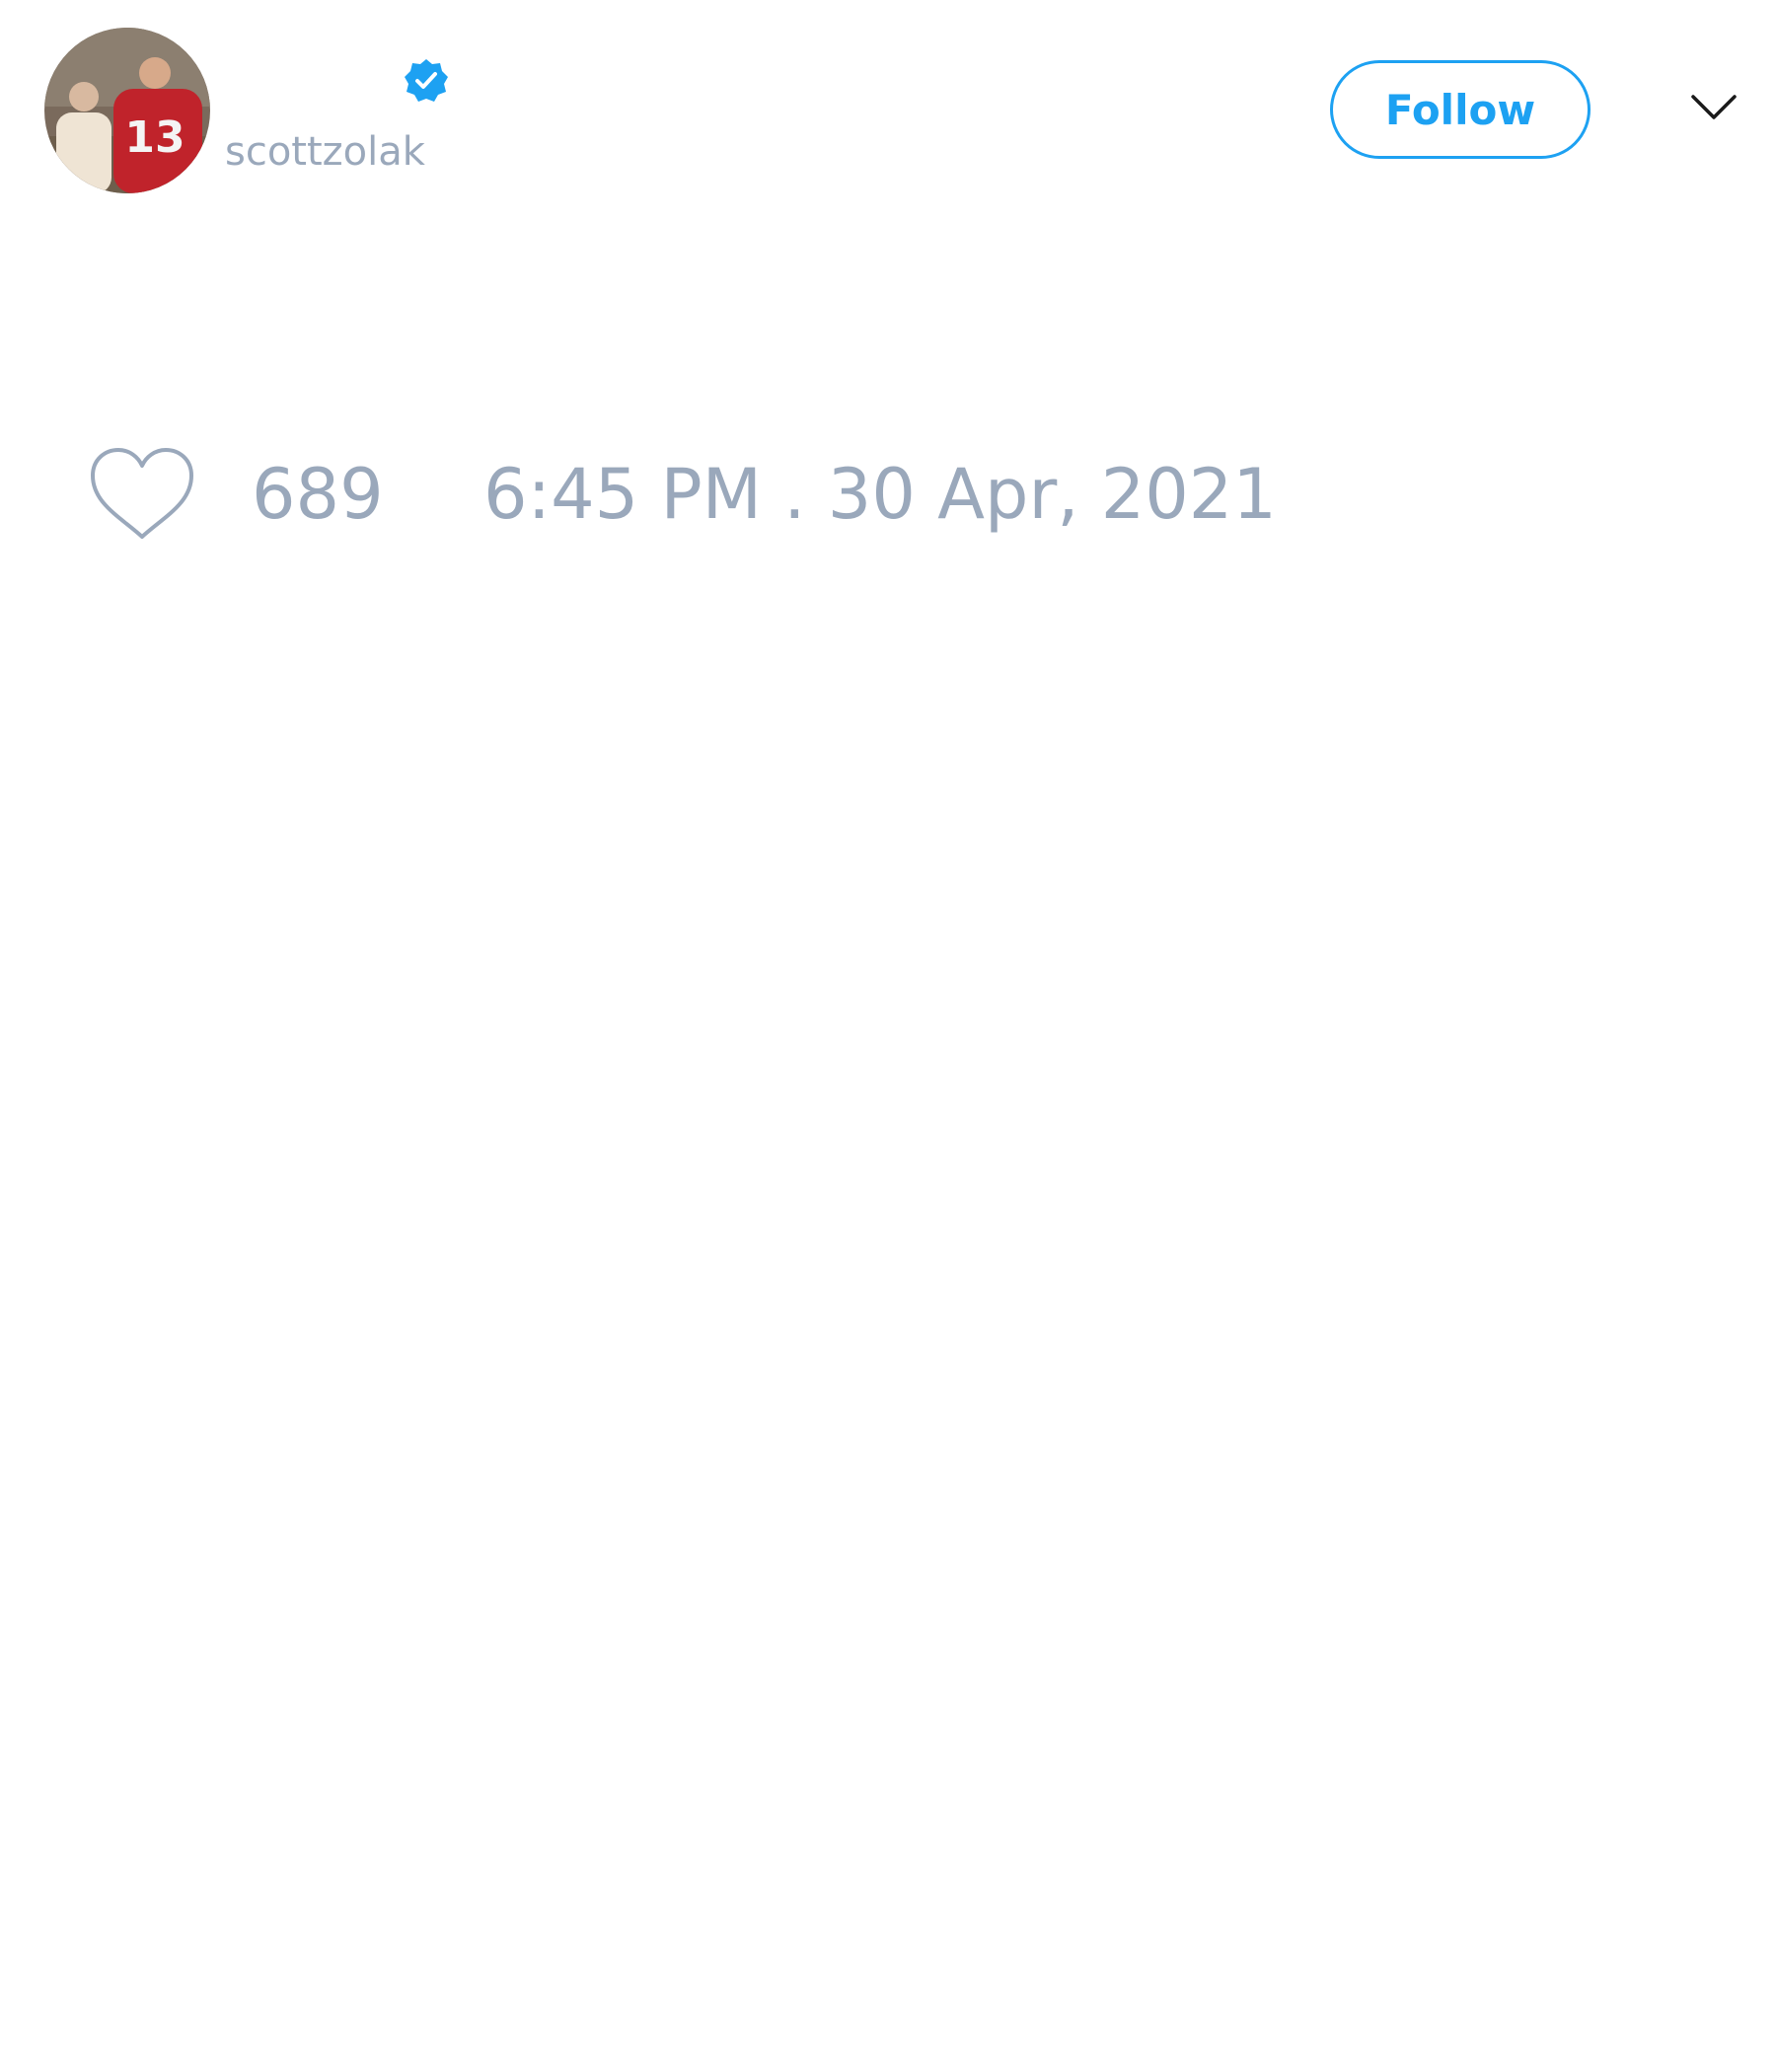  What do you see at coordinates (318, 495) in the screenshot?
I see `like-count: 689` at bounding box center [318, 495].